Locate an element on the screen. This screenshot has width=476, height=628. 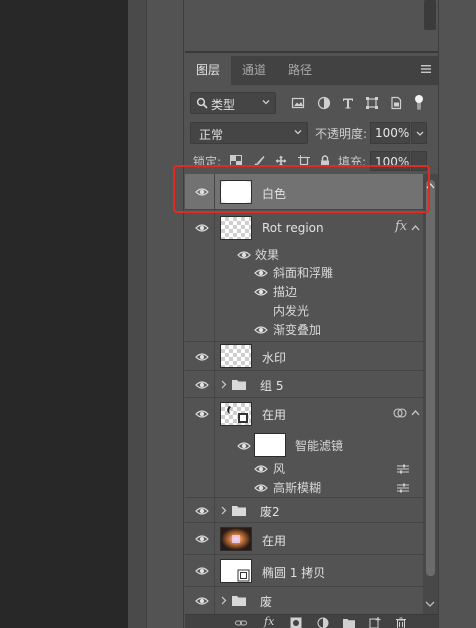
tab-layers: 图层 is located at coordinates (208, 70).